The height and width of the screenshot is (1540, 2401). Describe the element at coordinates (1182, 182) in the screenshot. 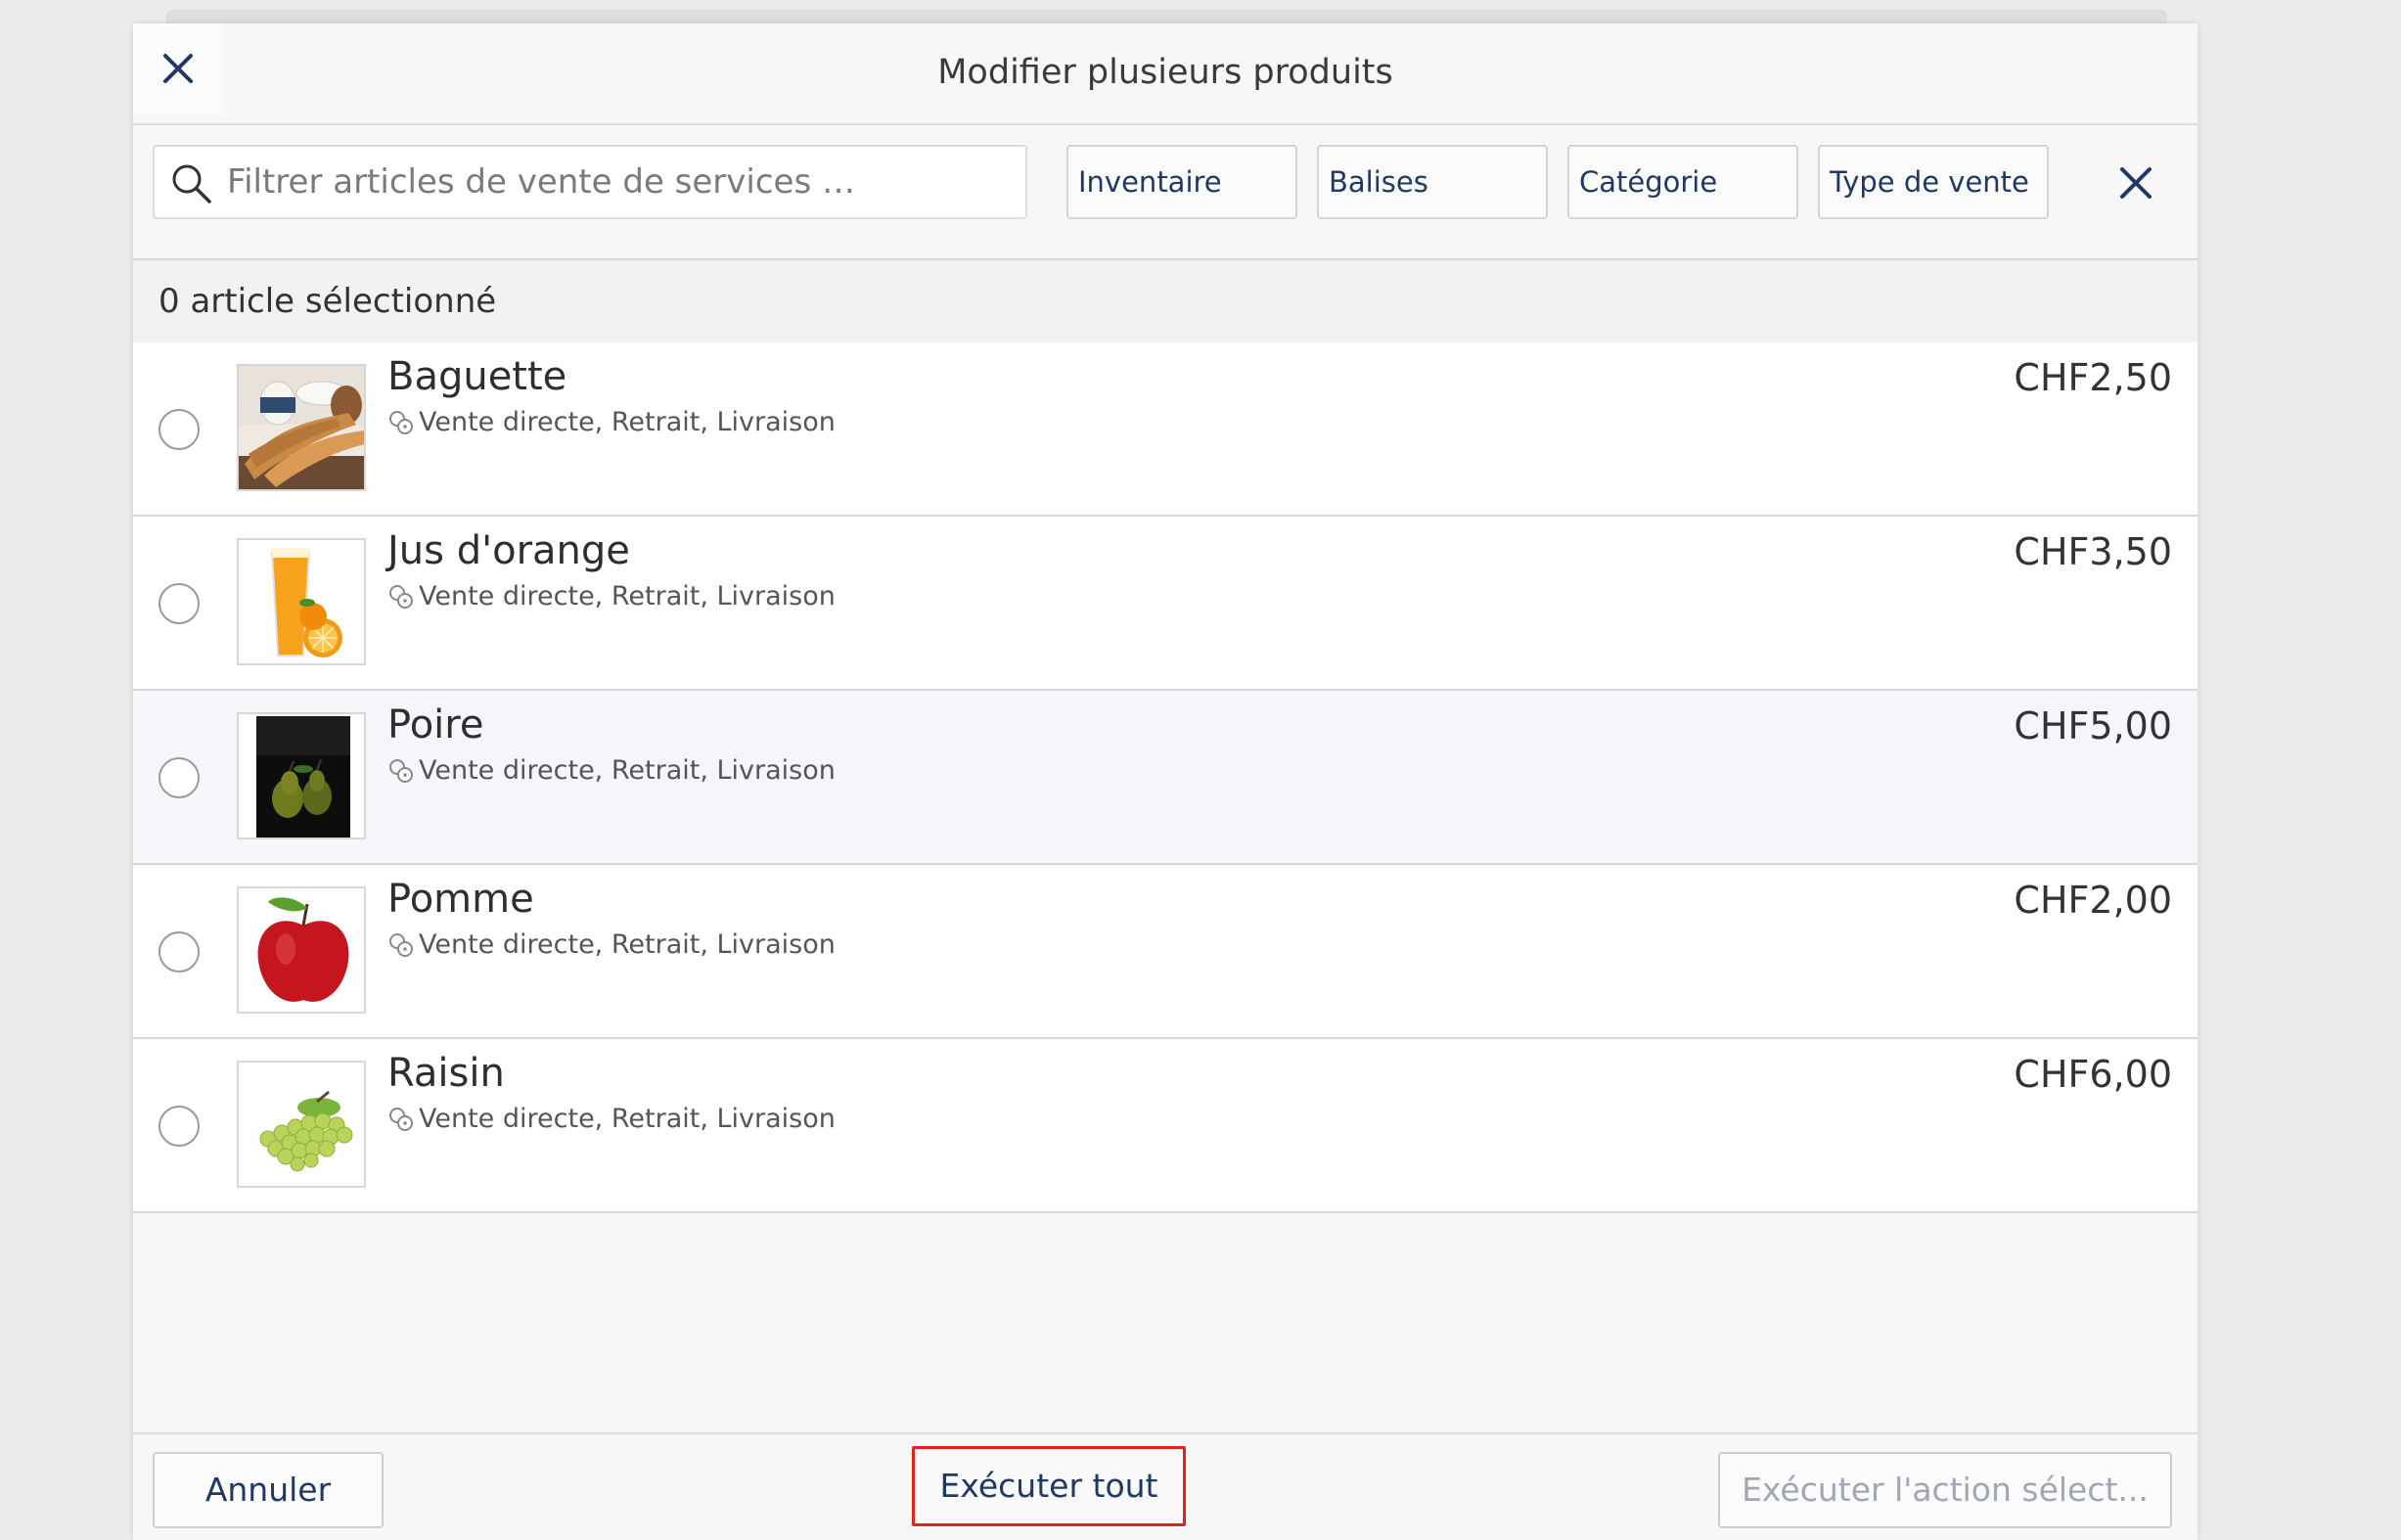

I see `filter-inventaire: Inventaire` at that location.